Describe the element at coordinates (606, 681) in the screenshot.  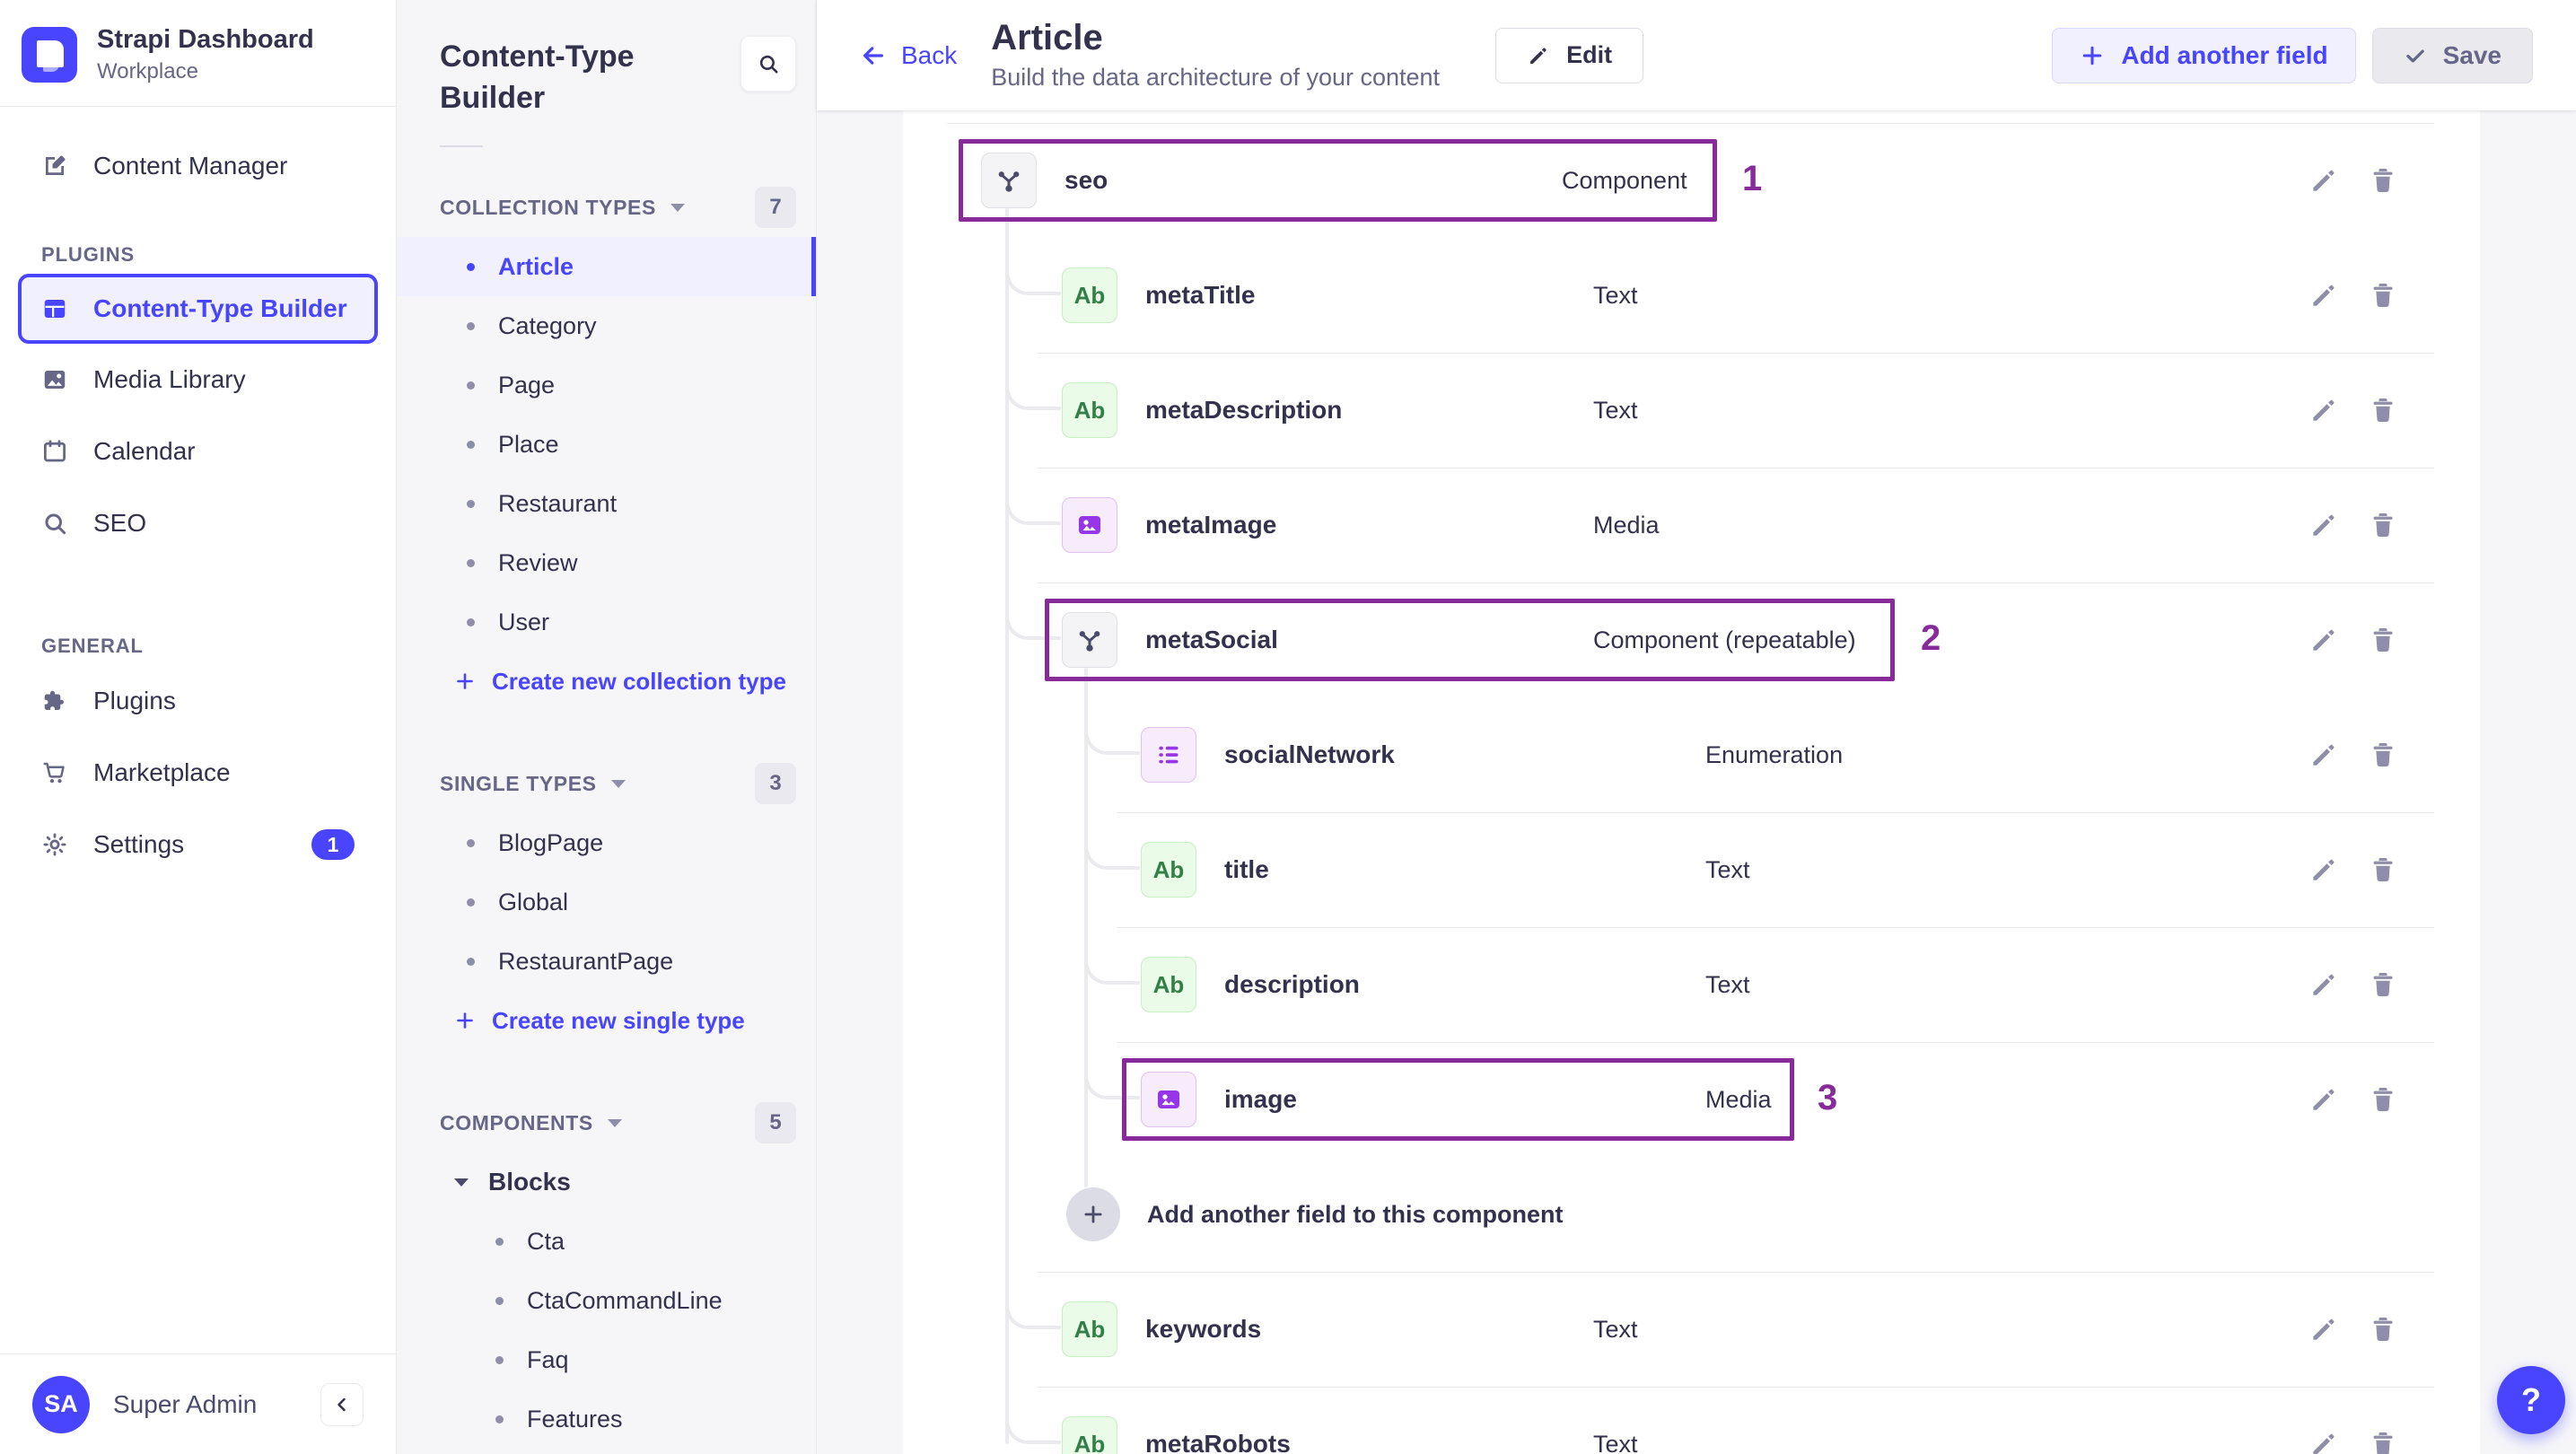
I see `create-collection-type-link: Create new collection type` at that location.